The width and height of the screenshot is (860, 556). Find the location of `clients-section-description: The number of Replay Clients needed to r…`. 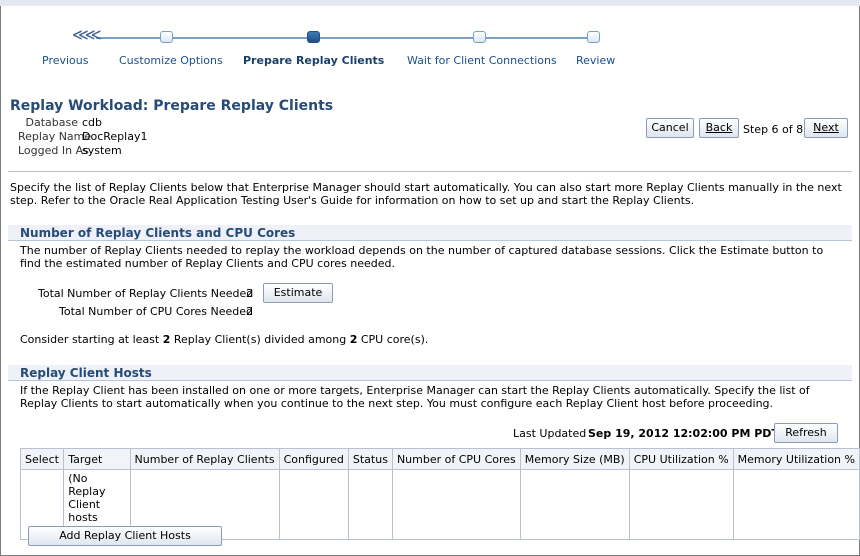

clients-section-description: The number of Replay Clients needed to r… is located at coordinates (422, 257).